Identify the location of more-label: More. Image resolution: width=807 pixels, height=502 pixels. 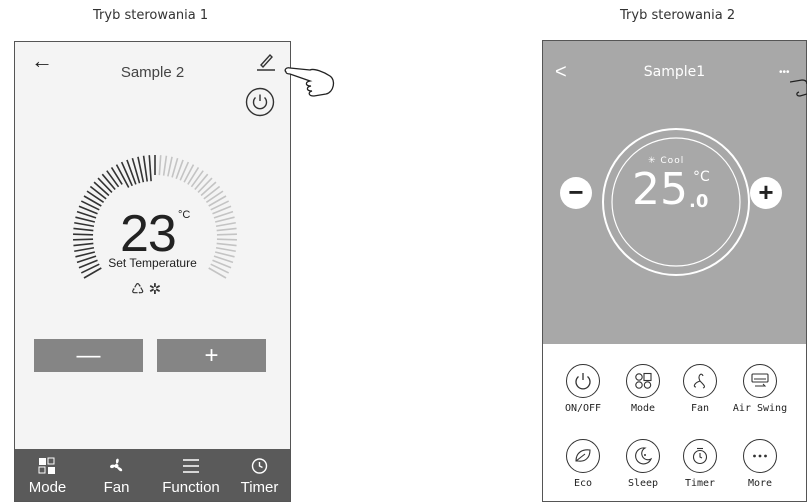
(760, 483).